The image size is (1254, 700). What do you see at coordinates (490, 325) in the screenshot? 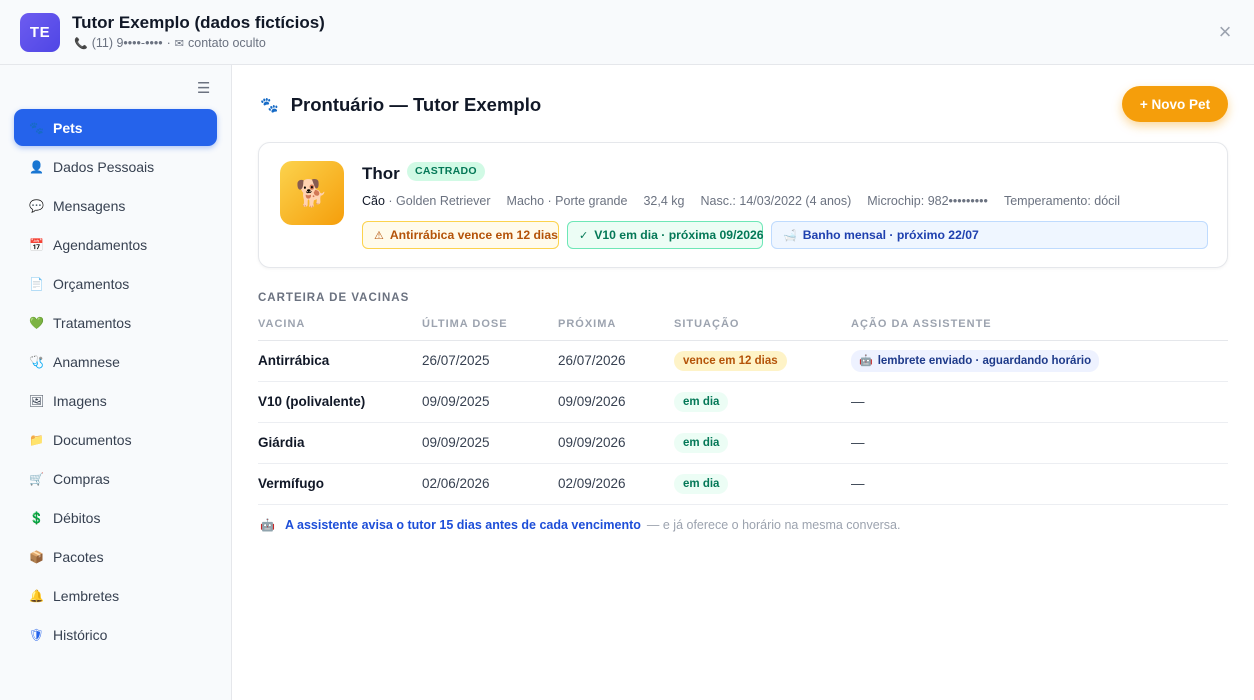
I see `column-header: ÚLTIMA DOSE` at bounding box center [490, 325].